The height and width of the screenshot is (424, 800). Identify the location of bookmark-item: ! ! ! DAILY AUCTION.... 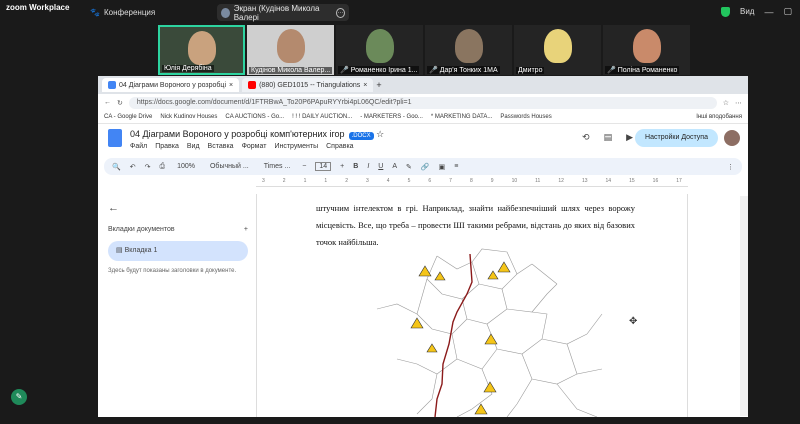
(322, 117).